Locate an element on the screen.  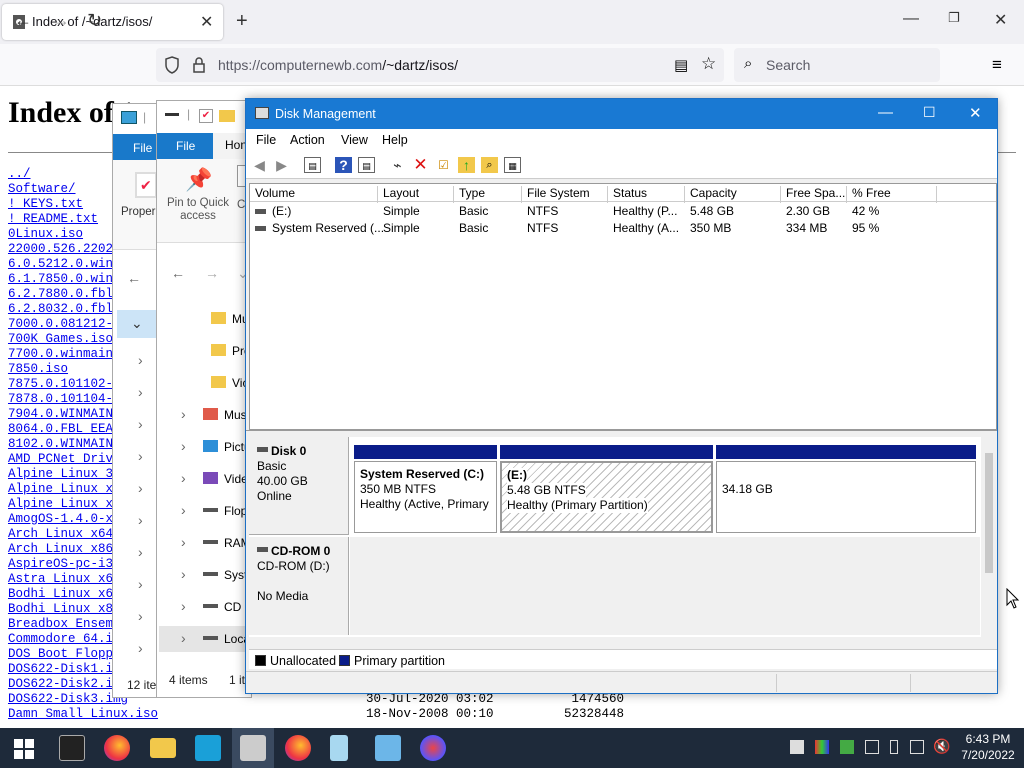
properties-label: Proper is located at coordinates (138, 212).